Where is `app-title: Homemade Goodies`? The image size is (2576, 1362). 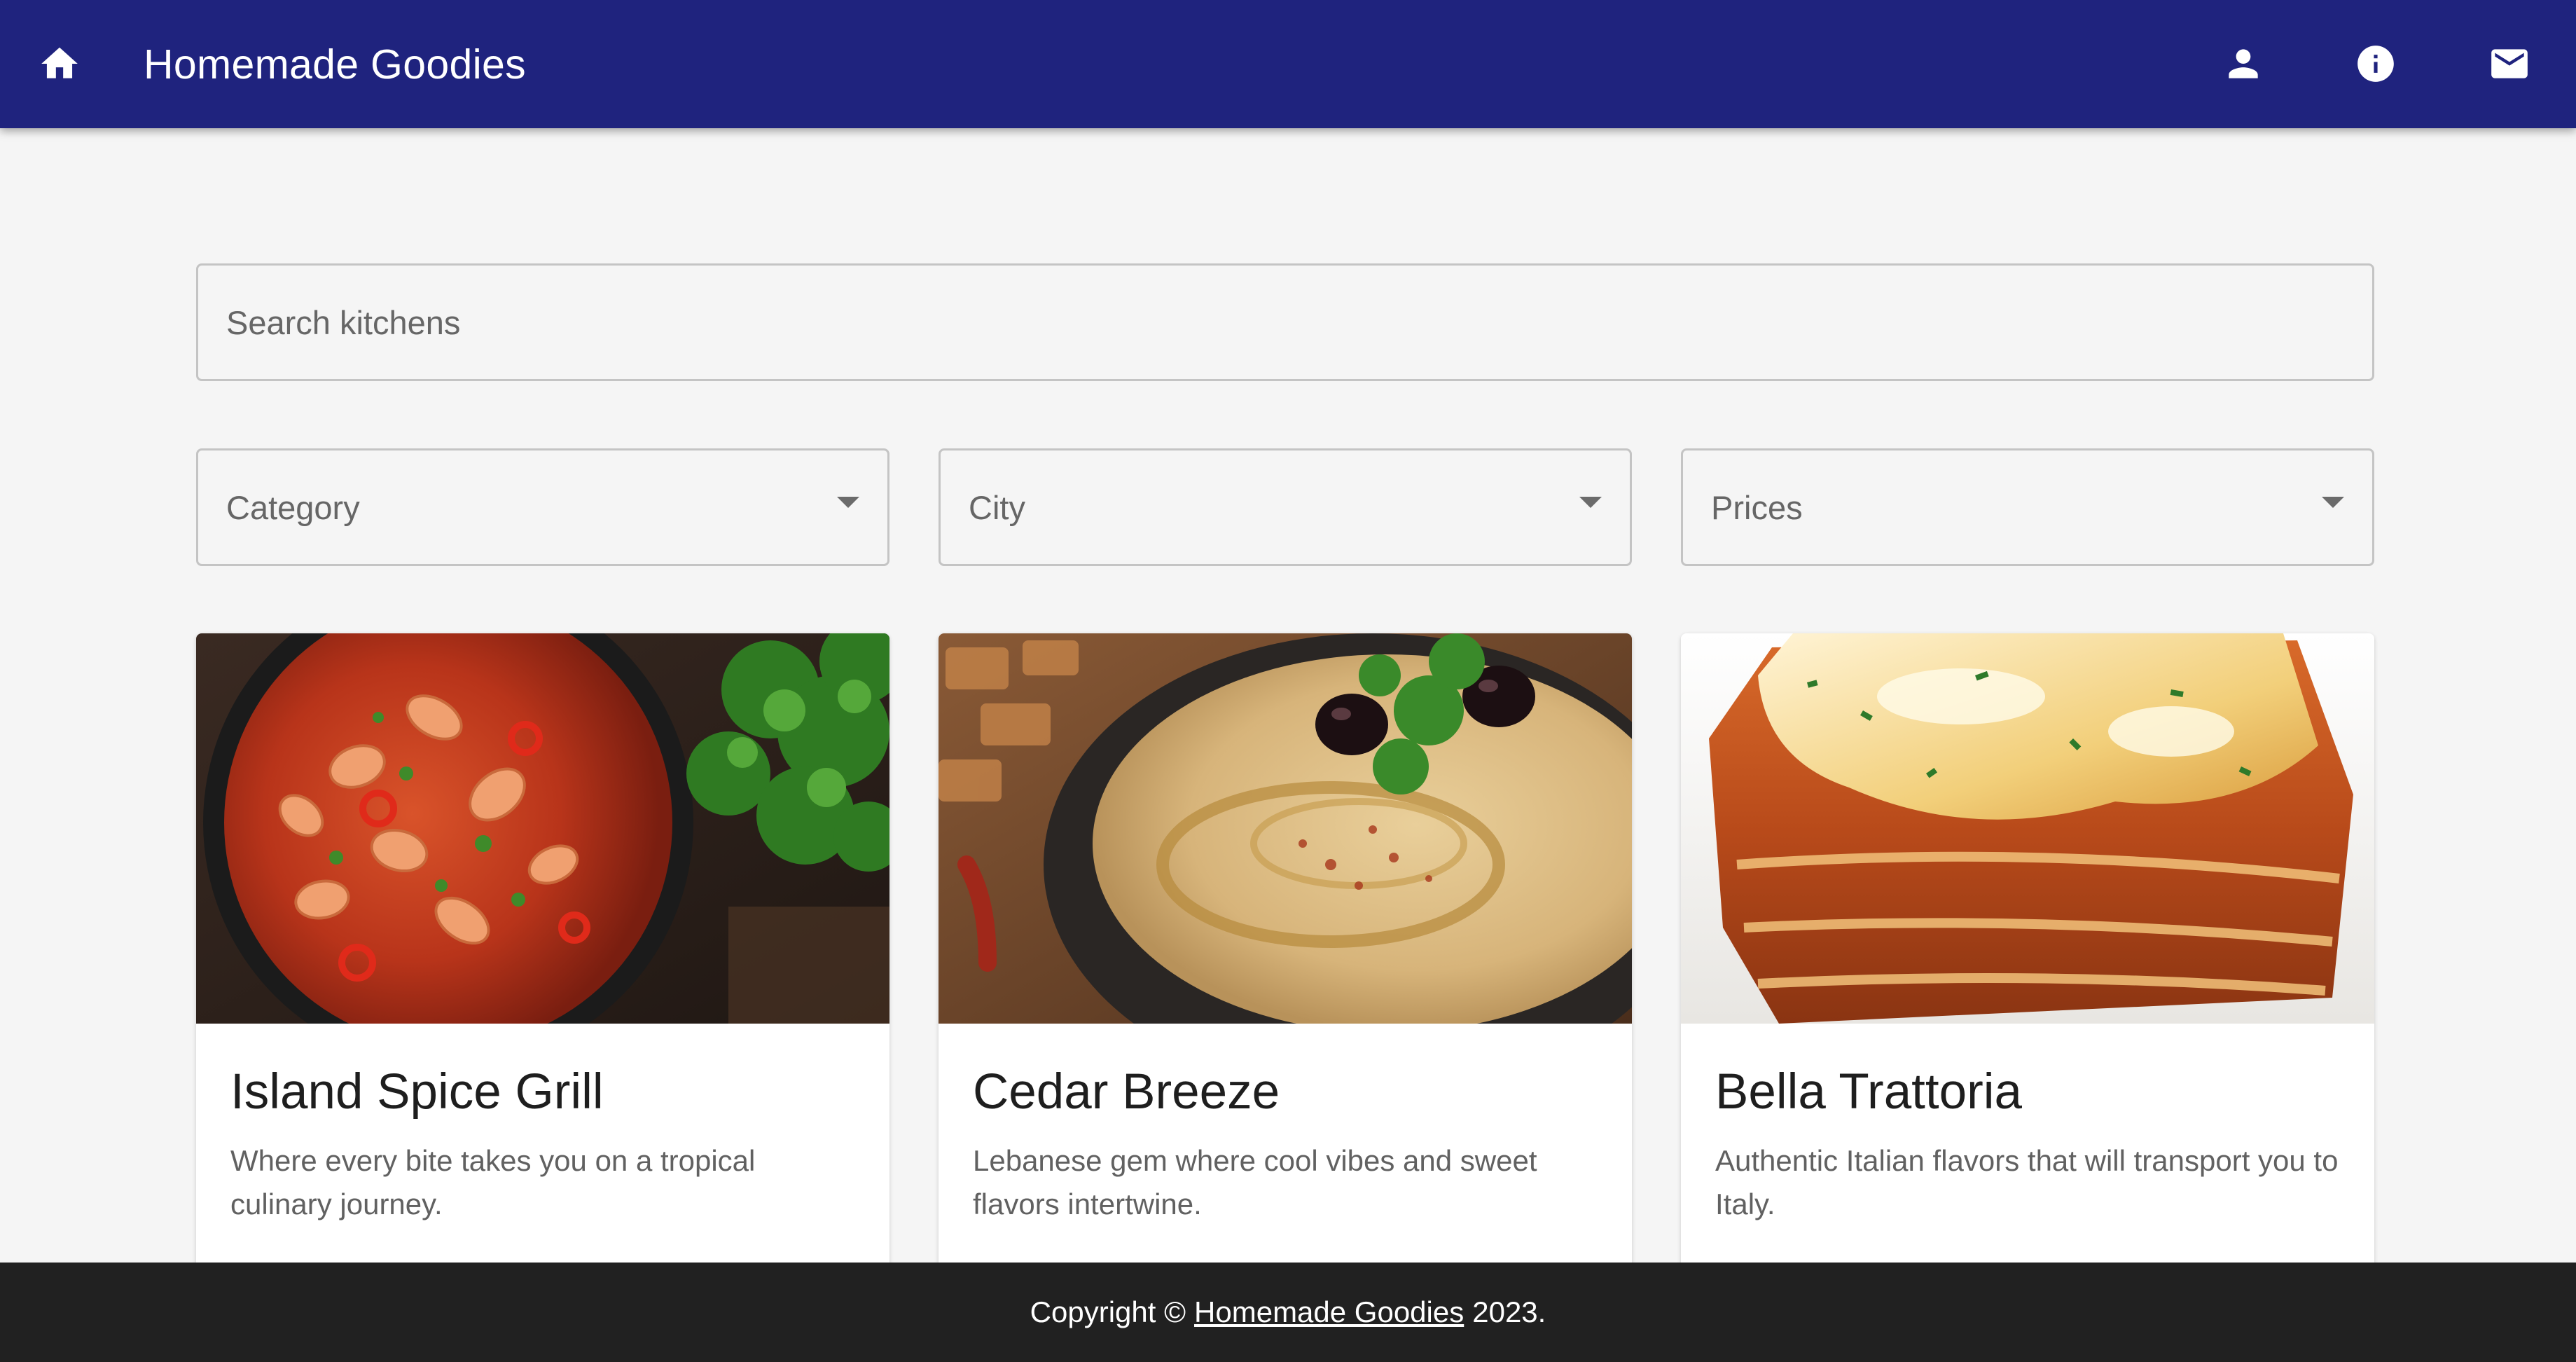
app-title: Homemade Goodies is located at coordinates (335, 64).